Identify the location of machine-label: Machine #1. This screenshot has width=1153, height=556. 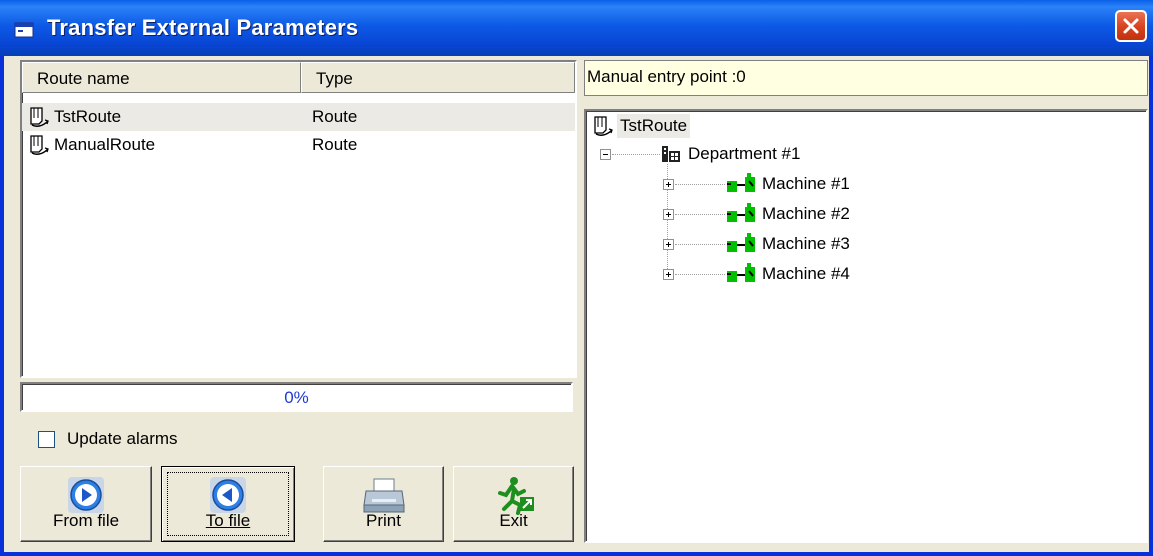
(806, 183).